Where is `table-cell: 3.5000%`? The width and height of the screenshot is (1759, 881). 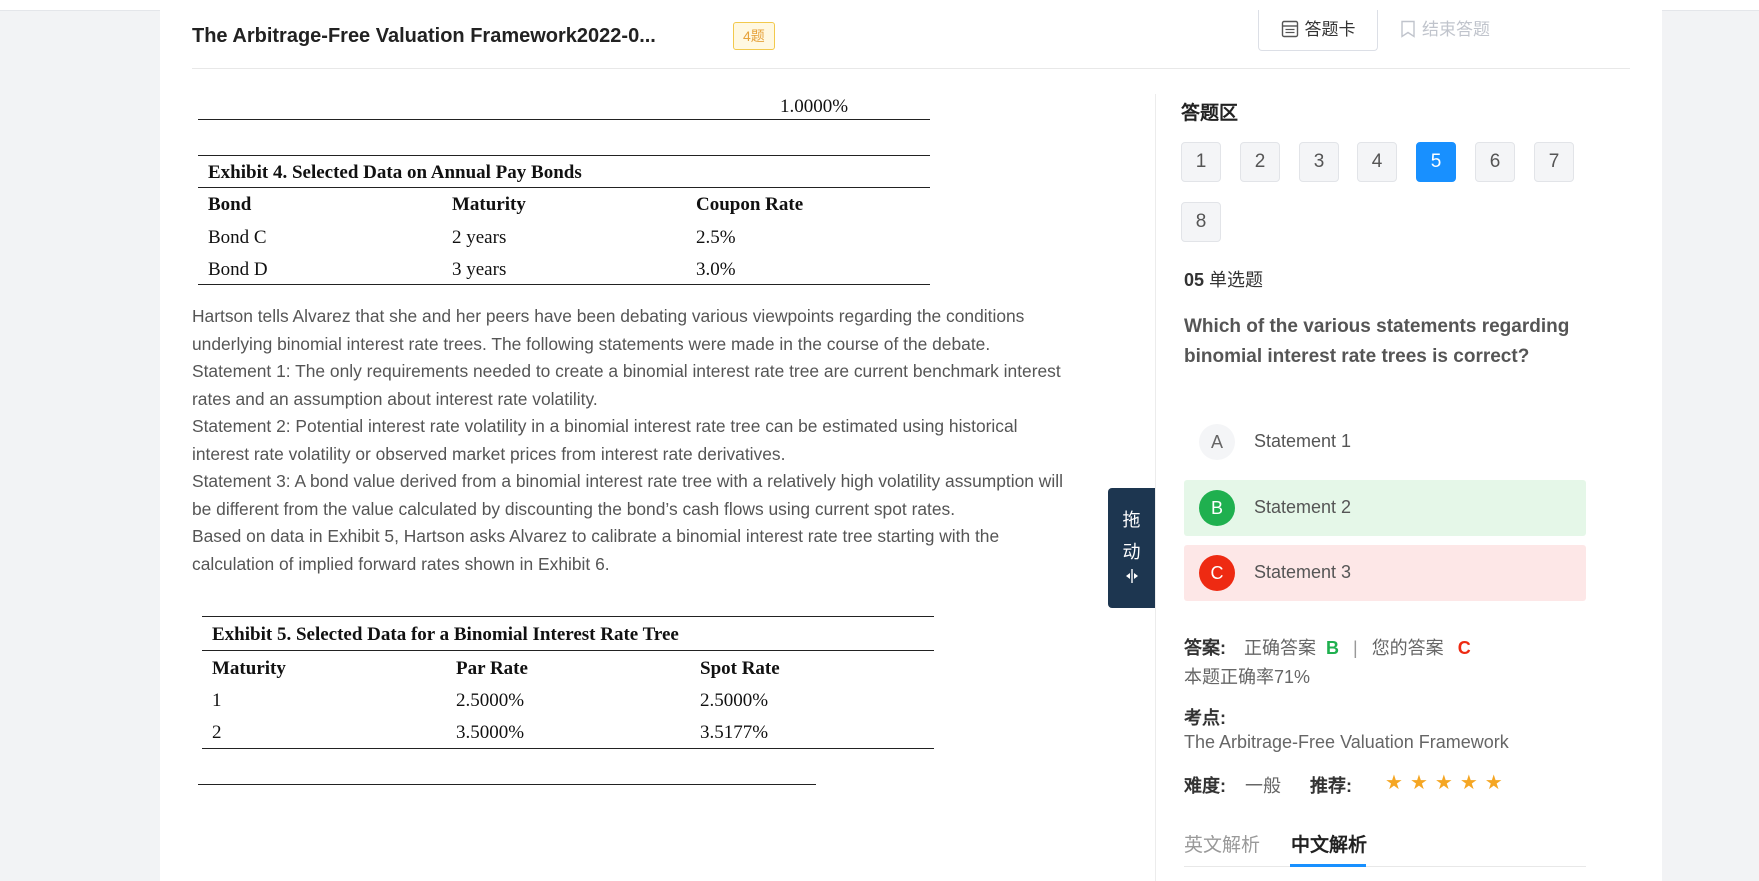
table-cell: 3.5000% is located at coordinates (490, 732).